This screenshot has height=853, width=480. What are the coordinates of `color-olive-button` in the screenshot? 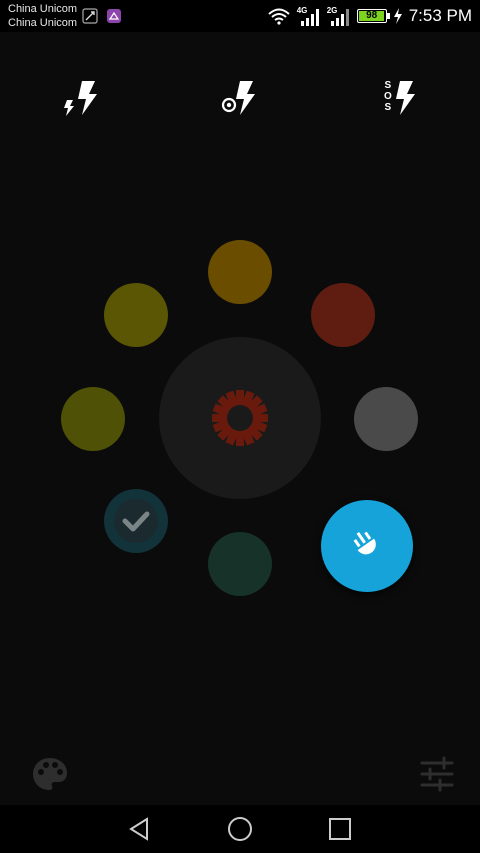 It's located at (93, 419).